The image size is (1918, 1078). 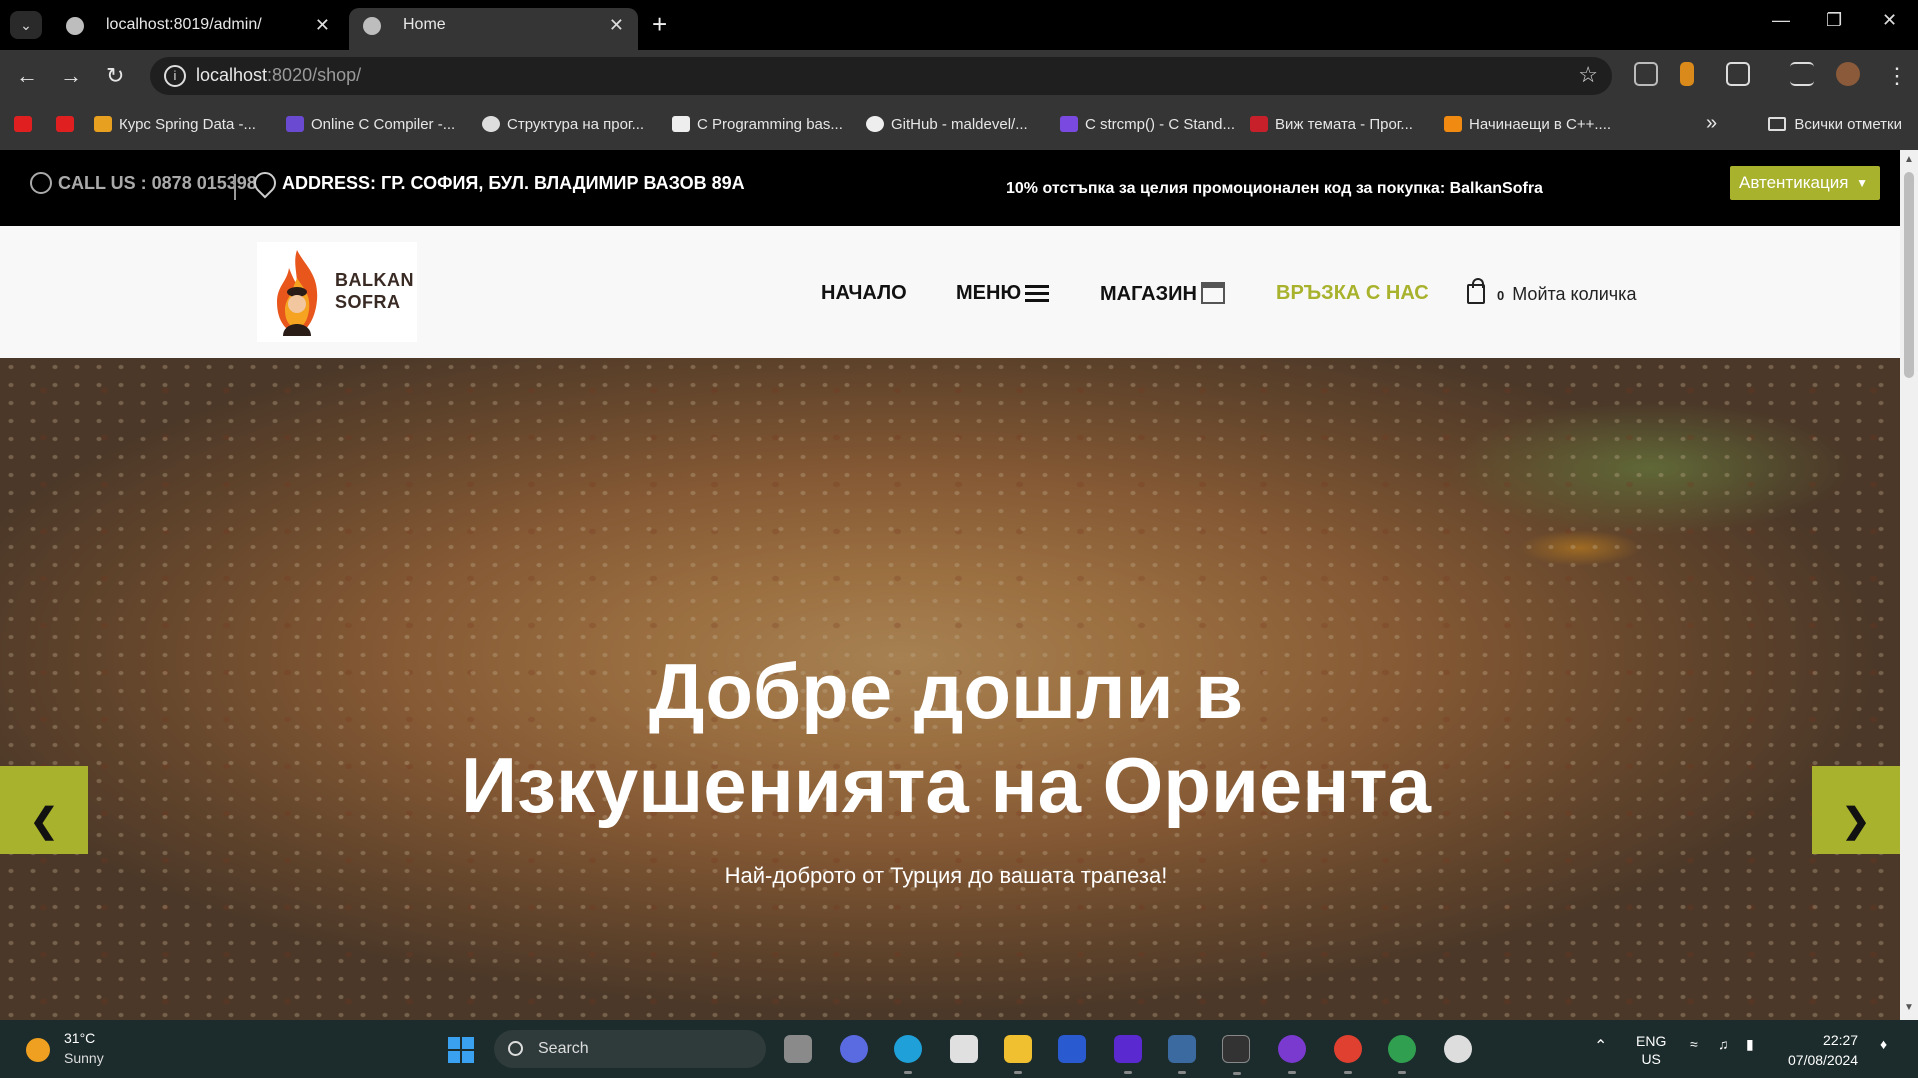 I want to click on nav-menu: МЕНЮ, so click(x=1003, y=293).